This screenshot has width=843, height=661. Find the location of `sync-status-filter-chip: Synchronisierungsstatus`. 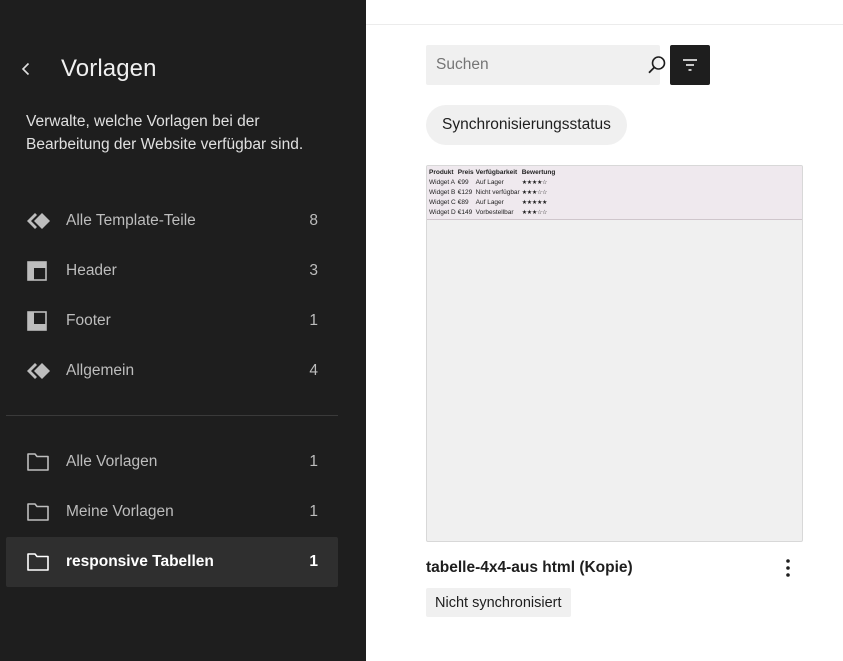

sync-status-filter-chip: Synchronisierungsstatus is located at coordinates (526, 125).